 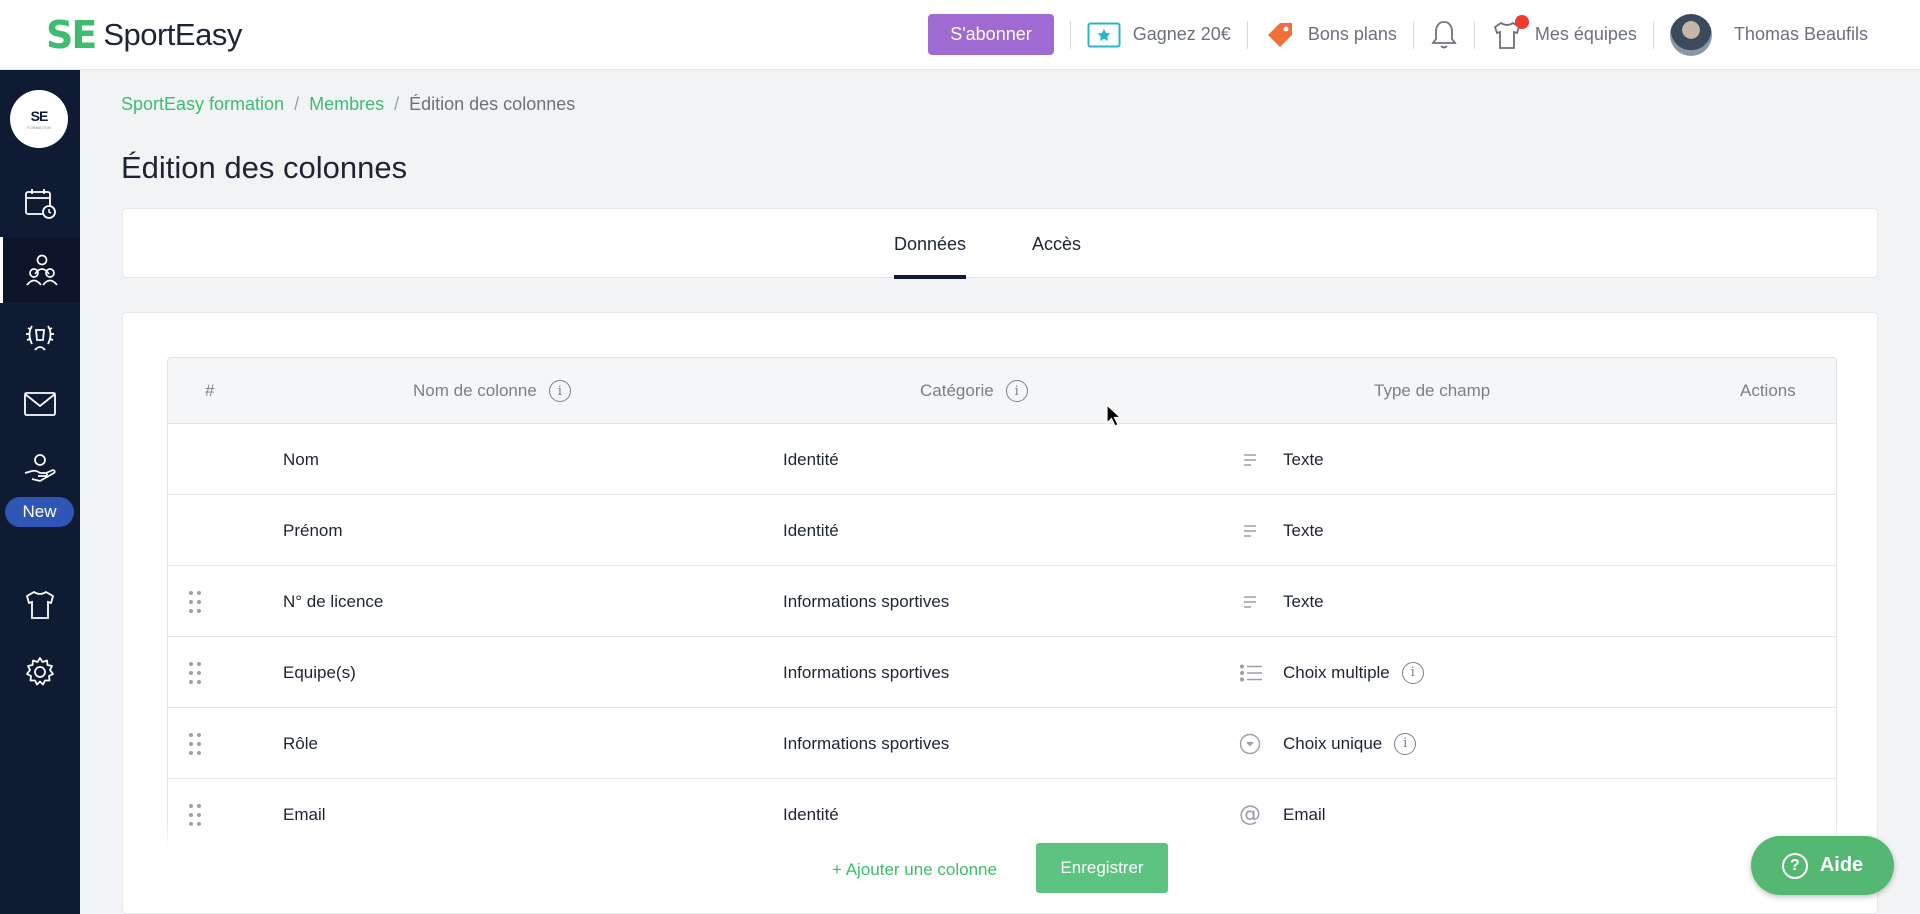 I want to click on sidebar-item-equipment, so click(x=40, y=605).